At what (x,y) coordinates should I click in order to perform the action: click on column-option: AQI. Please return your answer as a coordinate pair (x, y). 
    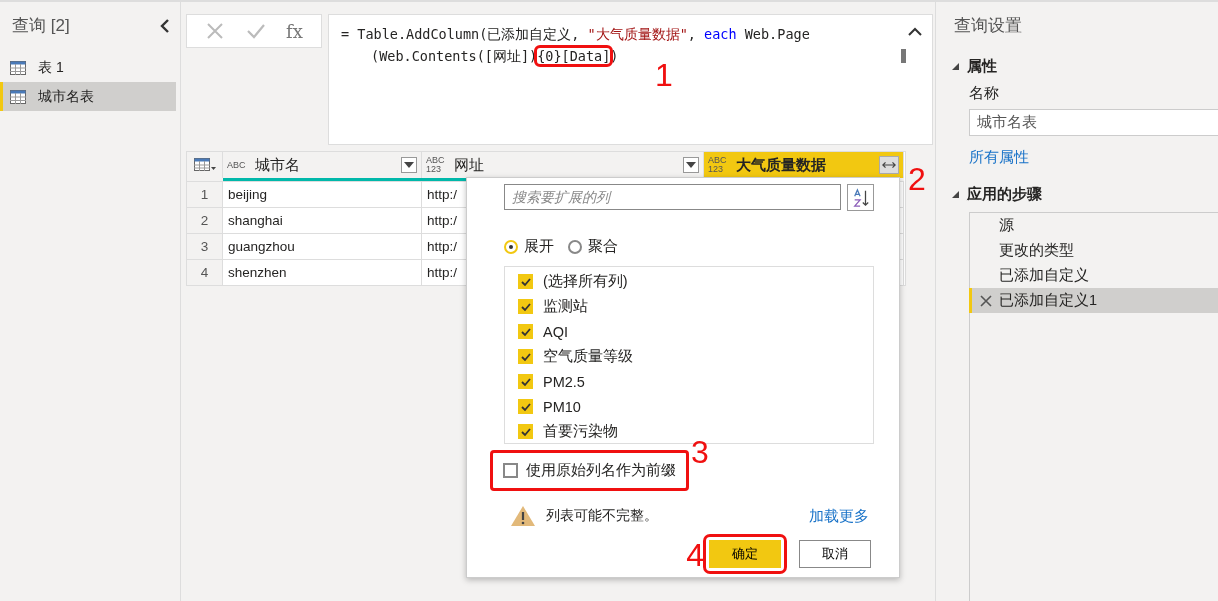
    Looking at the image, I should click on (689, 331).